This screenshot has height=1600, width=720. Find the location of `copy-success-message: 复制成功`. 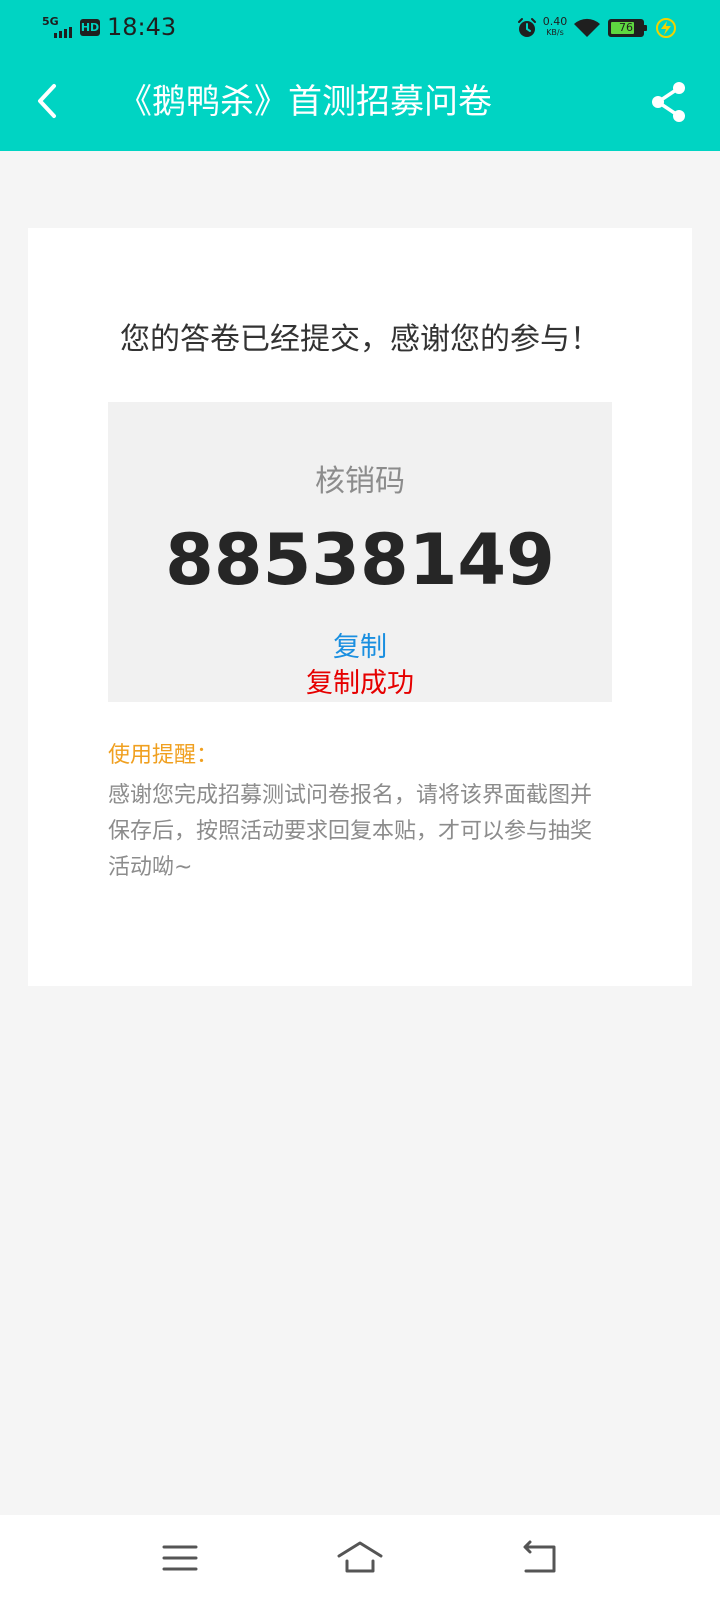

copy-success-message: 复制成功 is located at coordinates (360, 683).